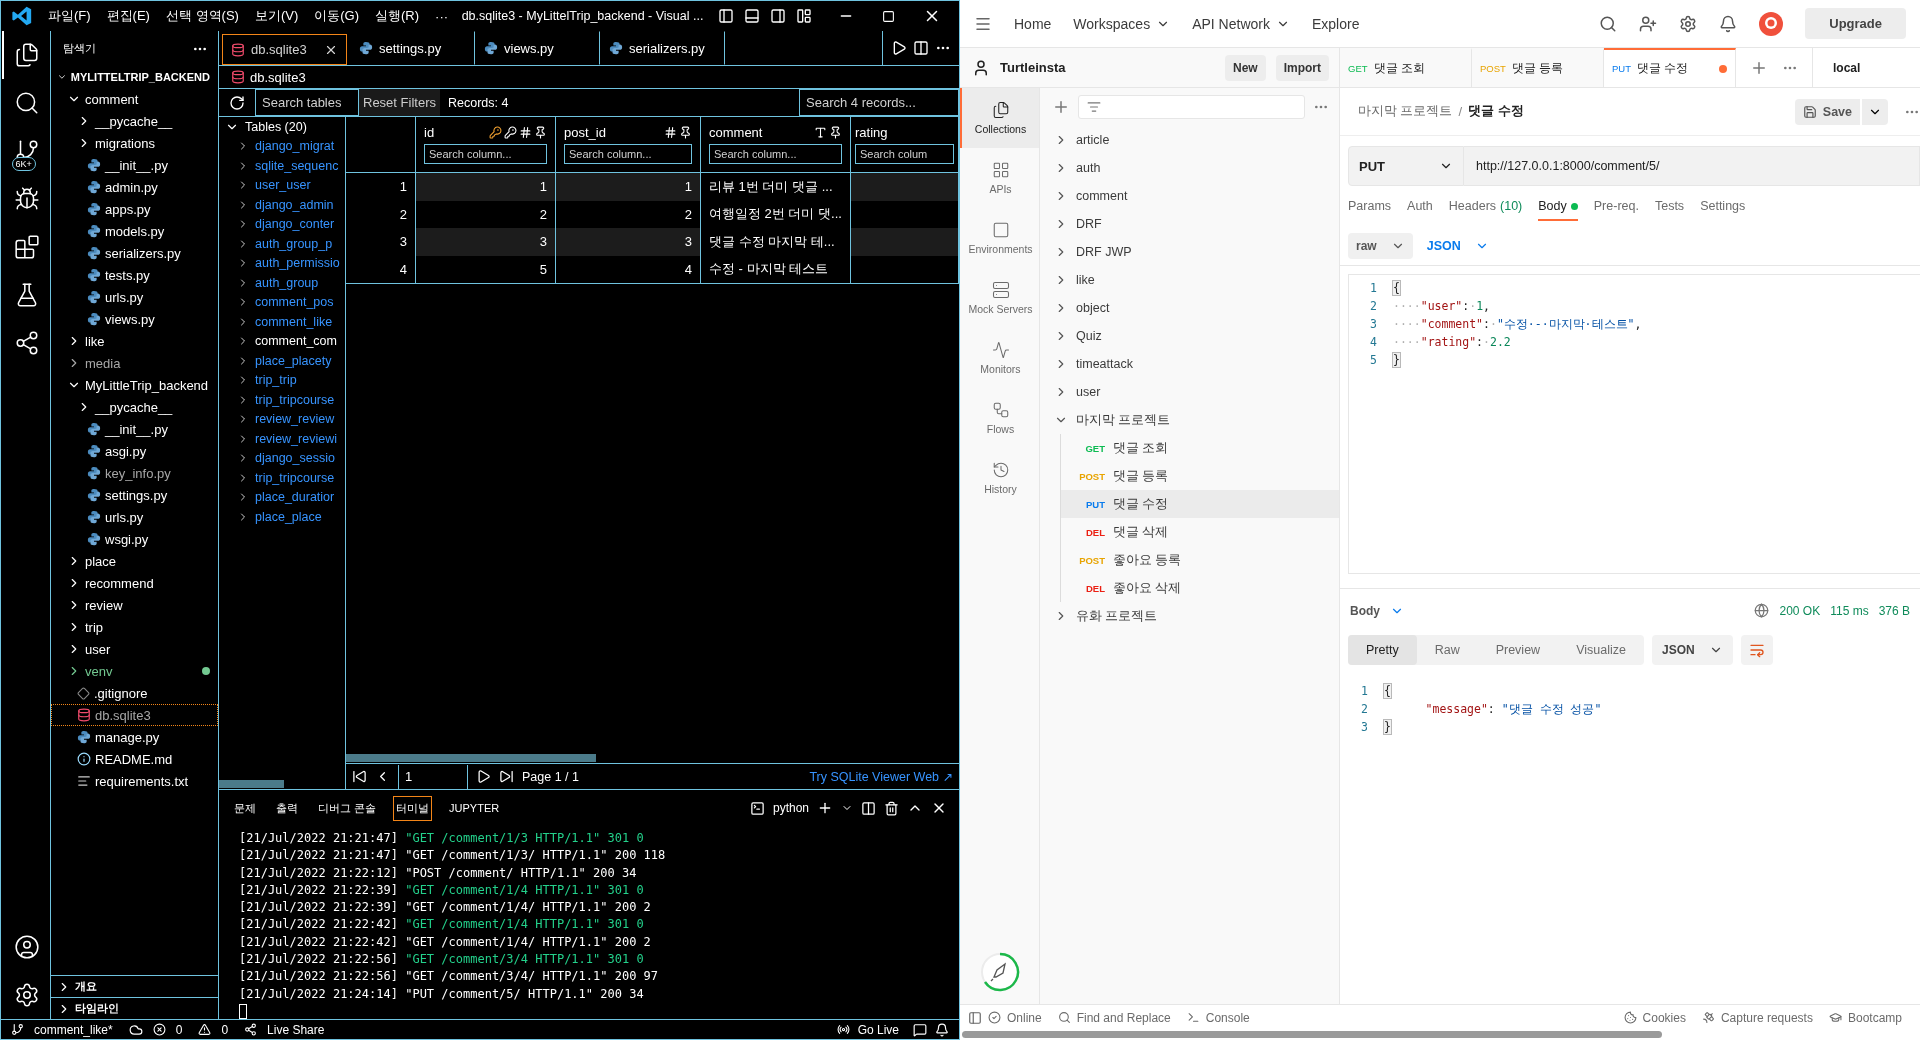 The image size is (1920, 1040). I want to click on secondary-sidebar-icon, so click(778, 16).